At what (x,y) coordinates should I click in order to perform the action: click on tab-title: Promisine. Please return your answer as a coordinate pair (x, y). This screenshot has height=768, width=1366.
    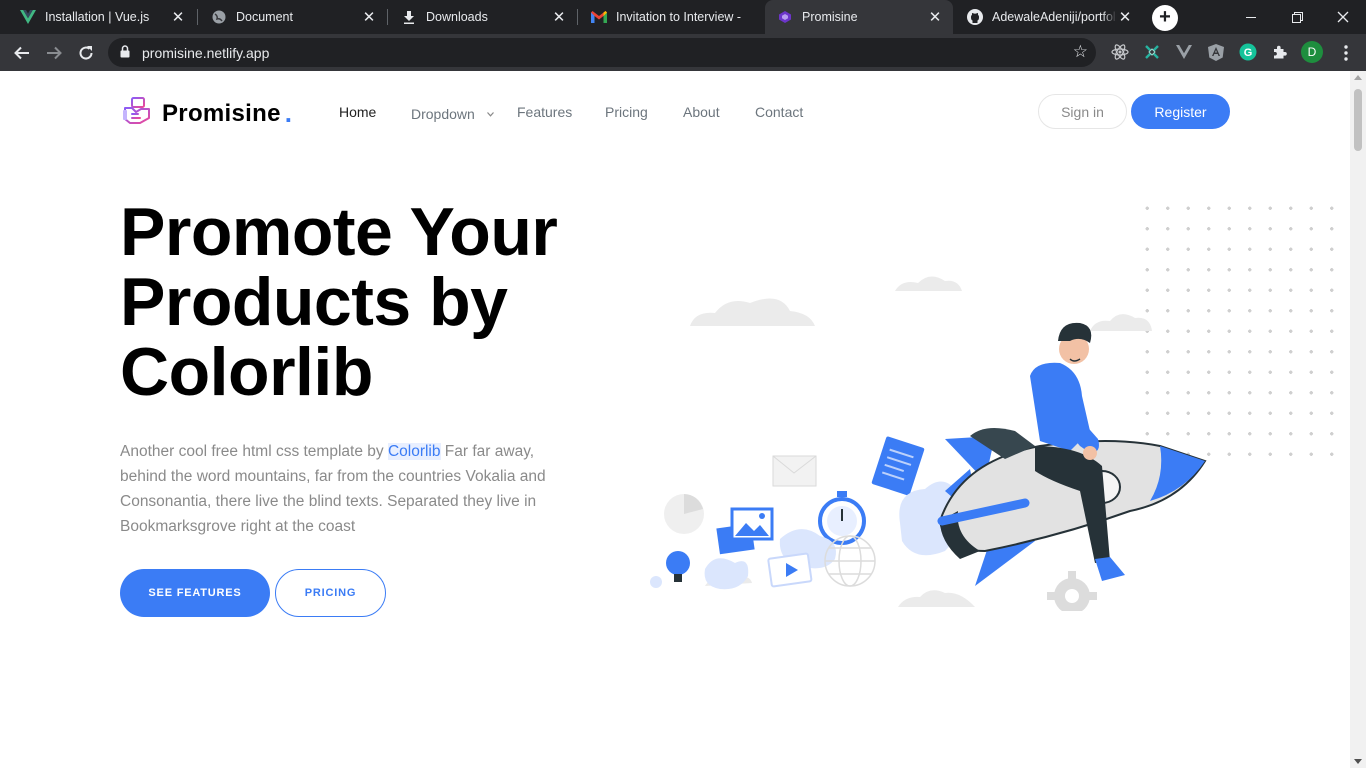
    Looking at the image, I should click on (830, 17).